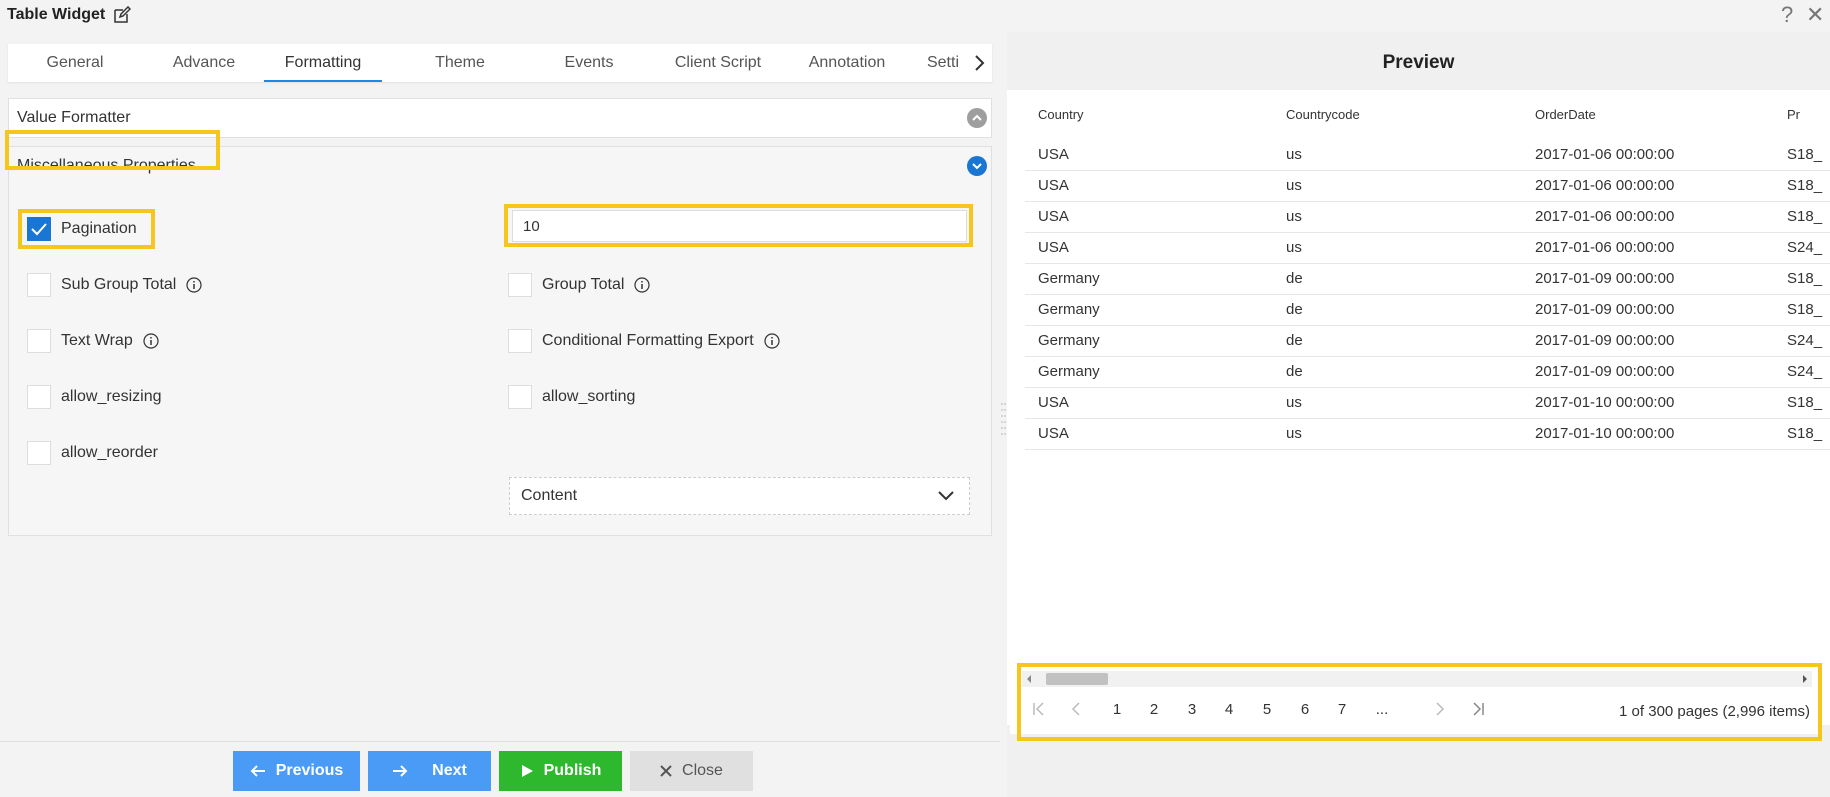 Image resolution: width=1830 pixels, height=797 pixels. I want to click on tab-theme: Theme, so click(460, 63).